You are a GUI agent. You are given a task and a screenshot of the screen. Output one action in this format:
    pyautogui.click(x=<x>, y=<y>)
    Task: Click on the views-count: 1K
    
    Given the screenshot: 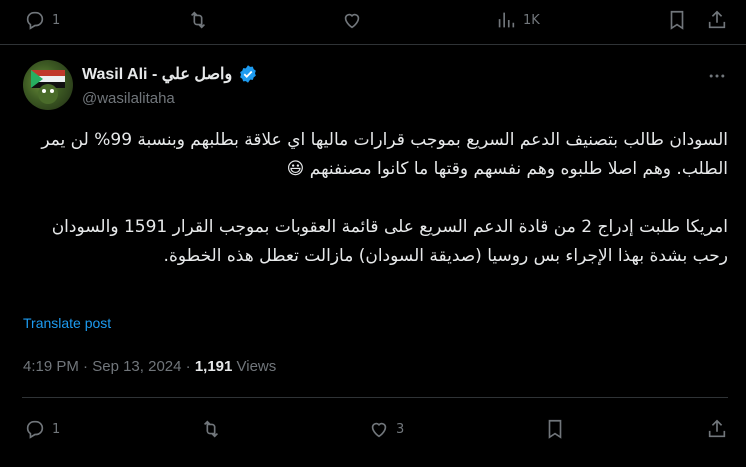 What is the action you would take?
    pyautogui.click(x=531, y=20)
    